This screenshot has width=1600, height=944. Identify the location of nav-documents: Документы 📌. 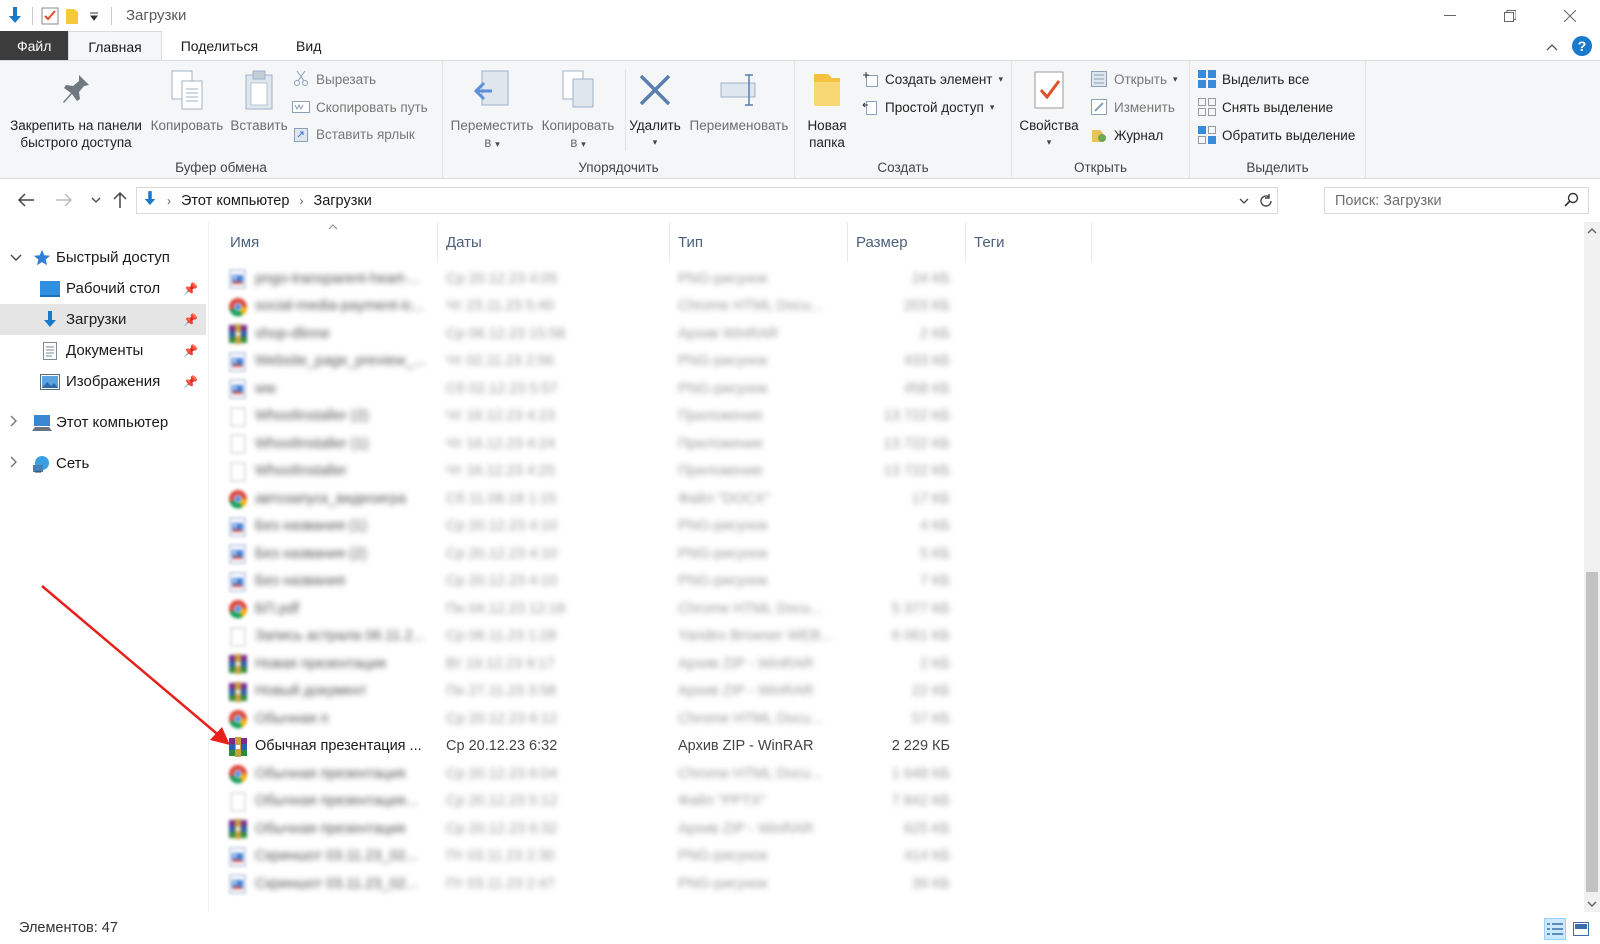
(103, 350).